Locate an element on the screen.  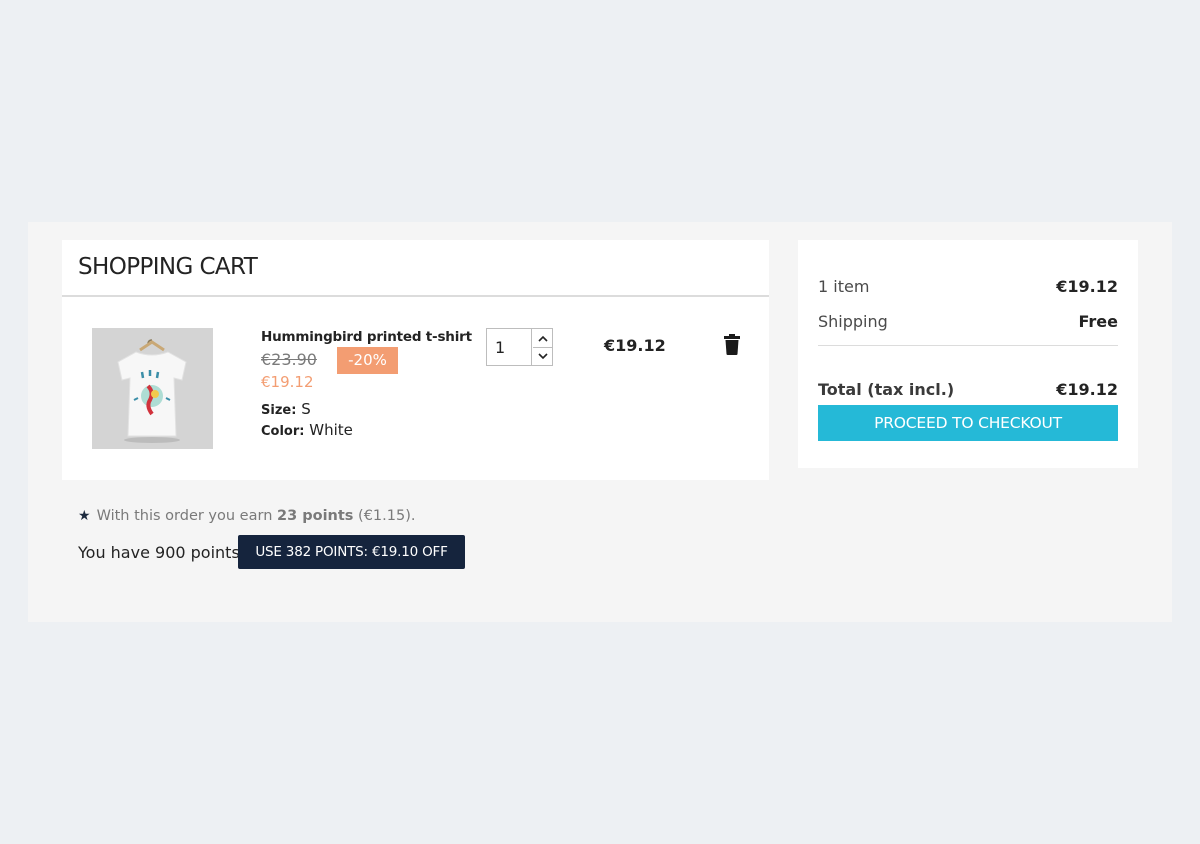
summary-total-row: Total (tax incl.) €19.12 is located at coordinates (968, 389).